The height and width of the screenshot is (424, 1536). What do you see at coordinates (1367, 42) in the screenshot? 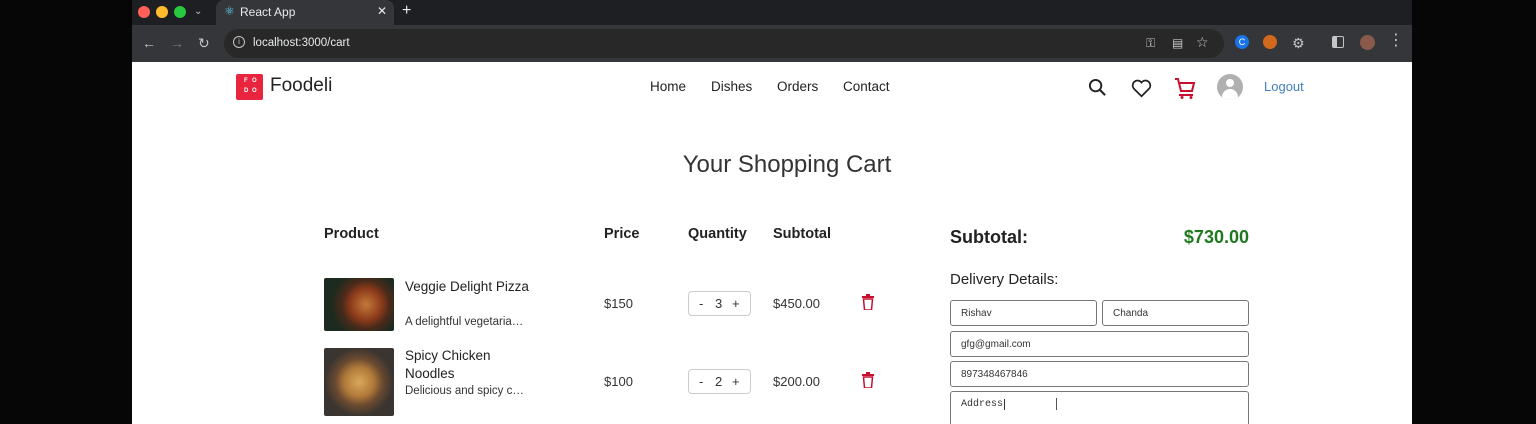
I see `profile-avatar-icon` at bounding box center [1367, 42].